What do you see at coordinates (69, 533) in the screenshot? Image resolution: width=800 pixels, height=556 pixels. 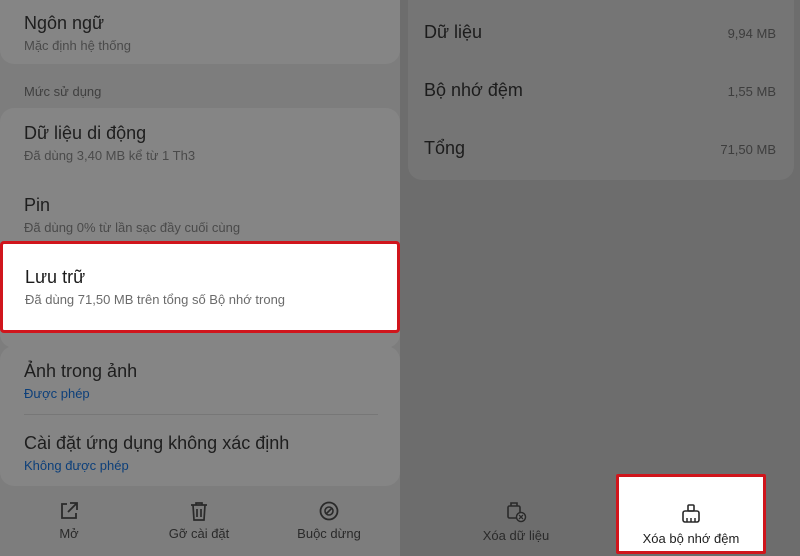 I see `open-label: Mở` at bounding box center [69, 533].